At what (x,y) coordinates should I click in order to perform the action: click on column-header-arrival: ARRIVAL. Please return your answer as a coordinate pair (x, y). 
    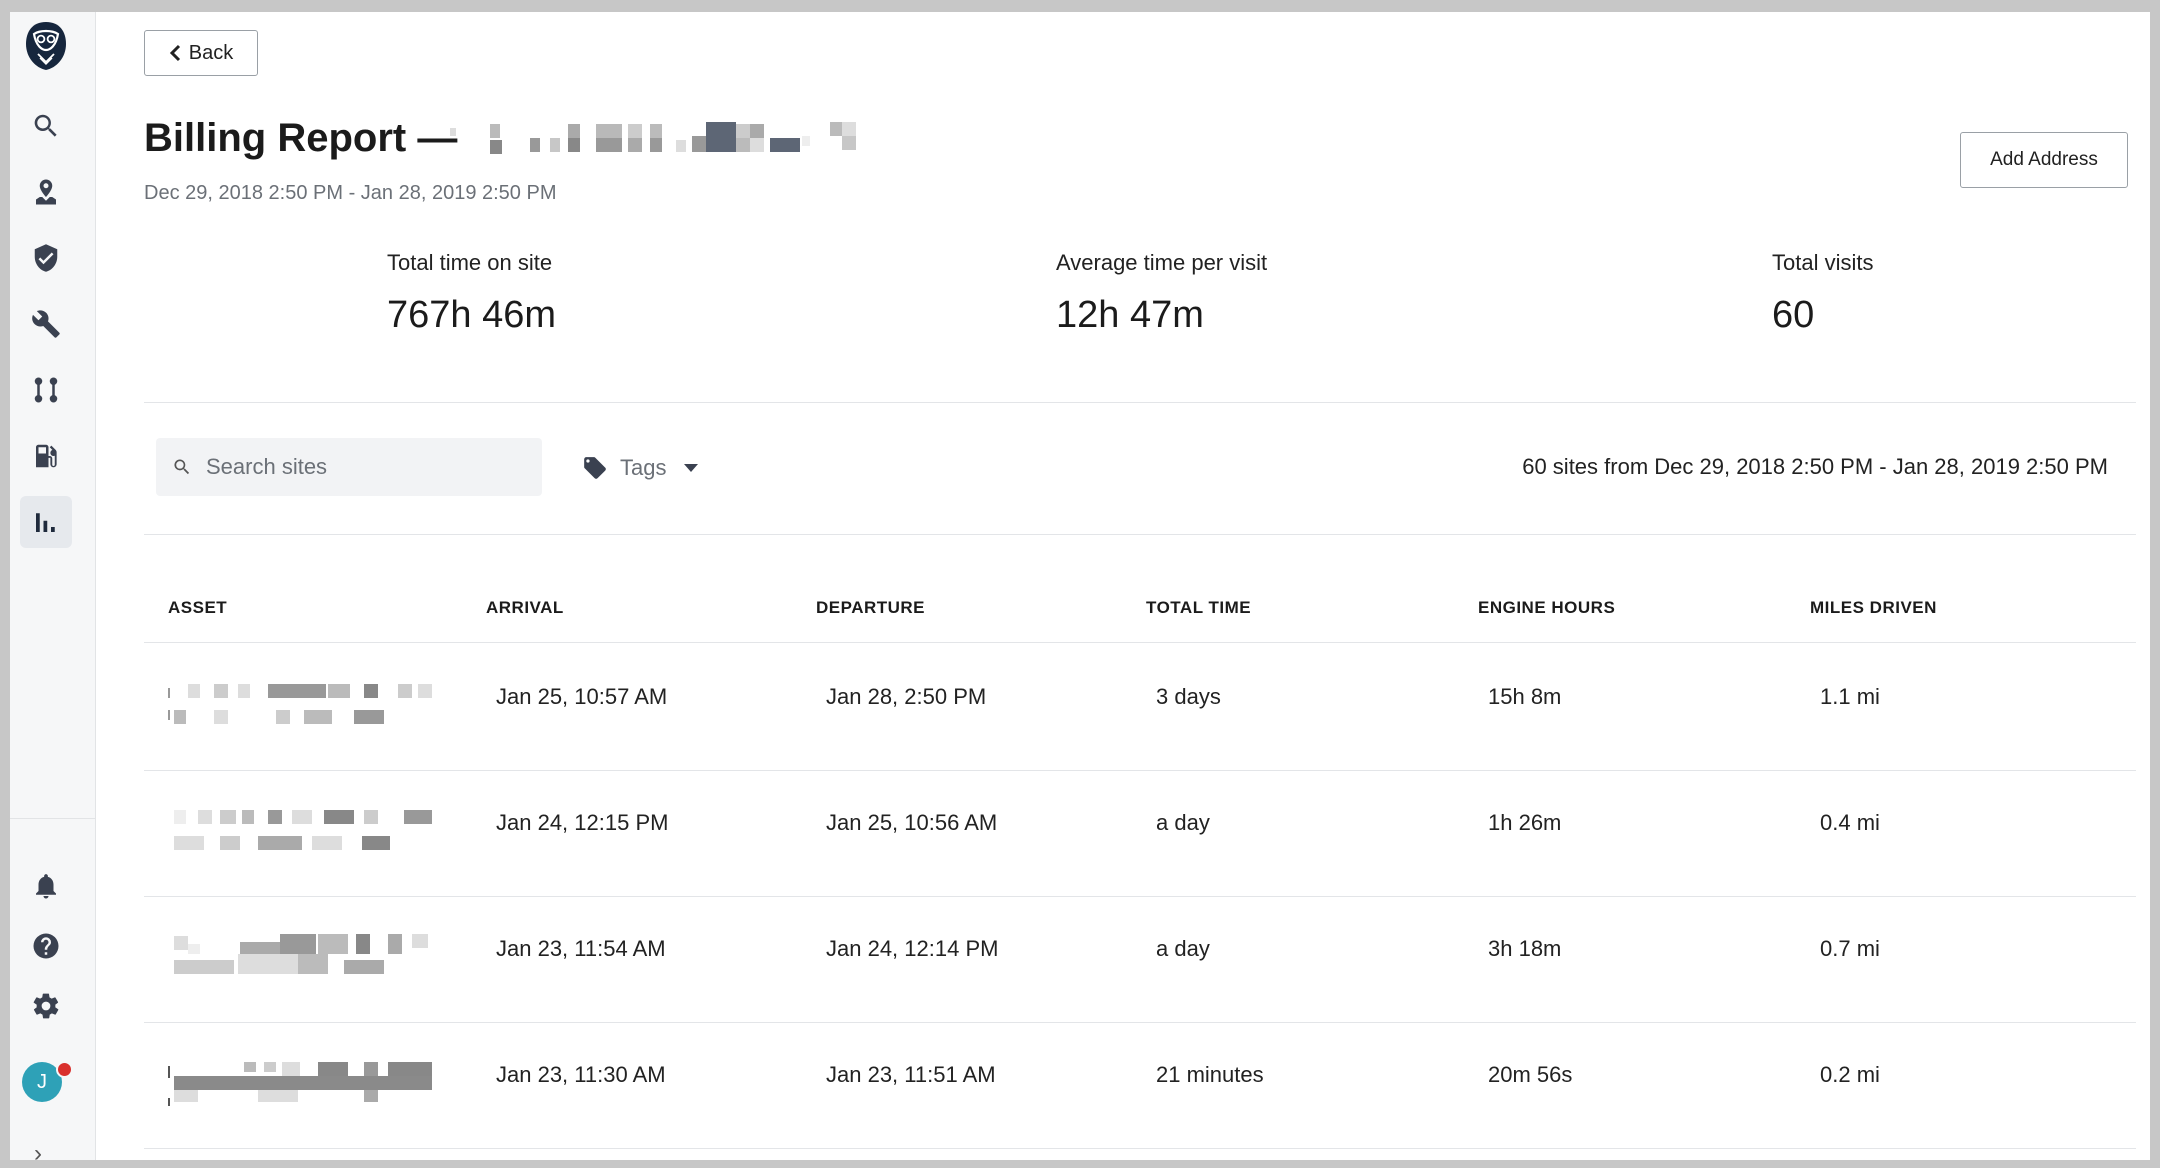
    Looking at the image, I should click on (525, 608).